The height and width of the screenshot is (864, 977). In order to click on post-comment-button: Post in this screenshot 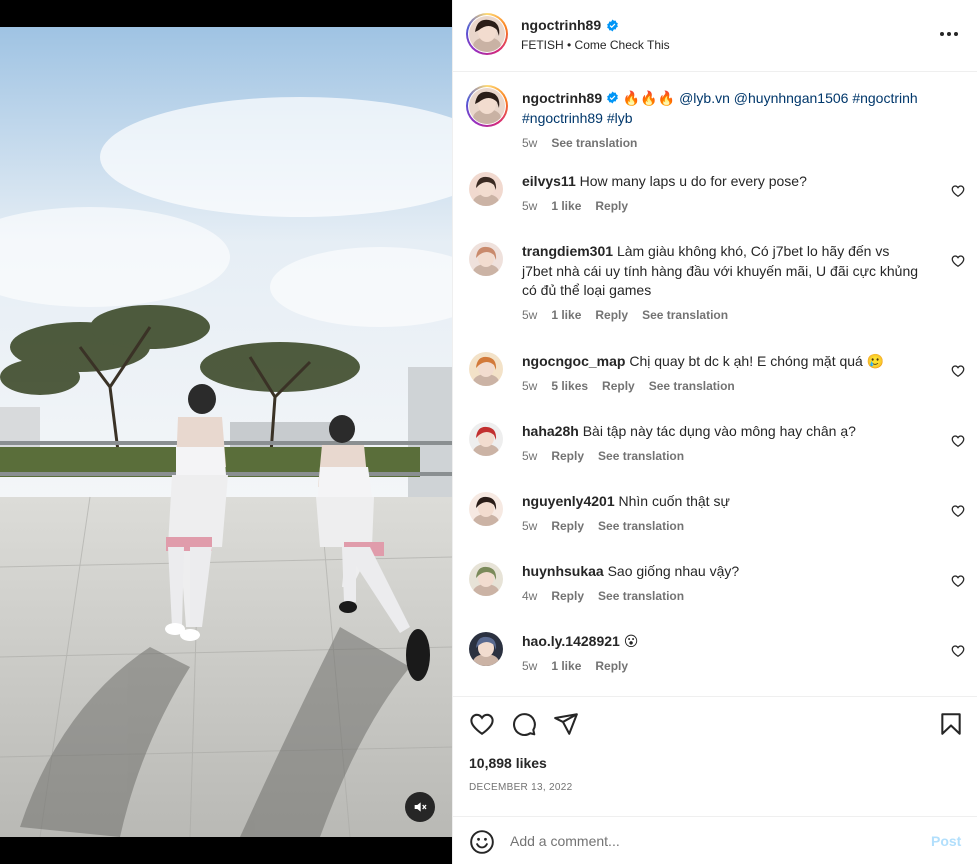, I will do `click(946, 841)`.